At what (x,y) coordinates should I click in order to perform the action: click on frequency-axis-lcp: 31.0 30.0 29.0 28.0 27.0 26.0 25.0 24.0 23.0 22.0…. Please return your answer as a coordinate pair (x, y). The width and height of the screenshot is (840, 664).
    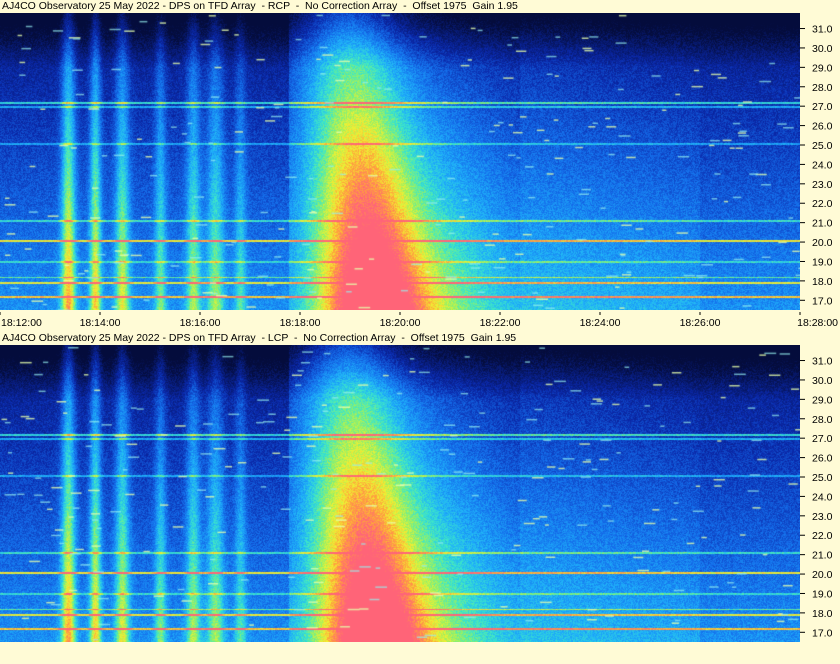
    Looking at the image, I should click on (820, 493).